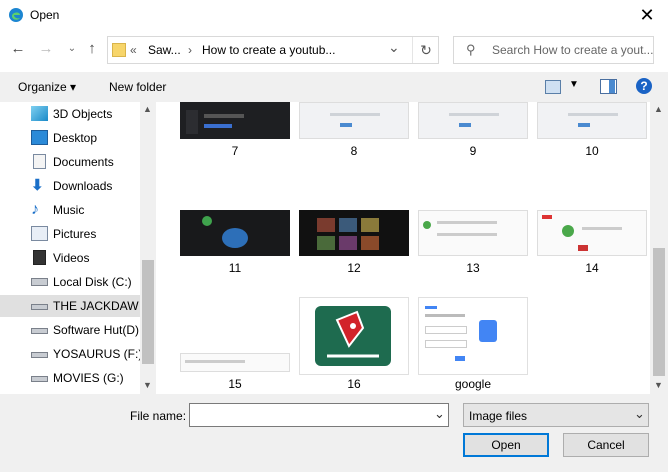  I want to click on overflow-chevron: «, so click(133, 50).